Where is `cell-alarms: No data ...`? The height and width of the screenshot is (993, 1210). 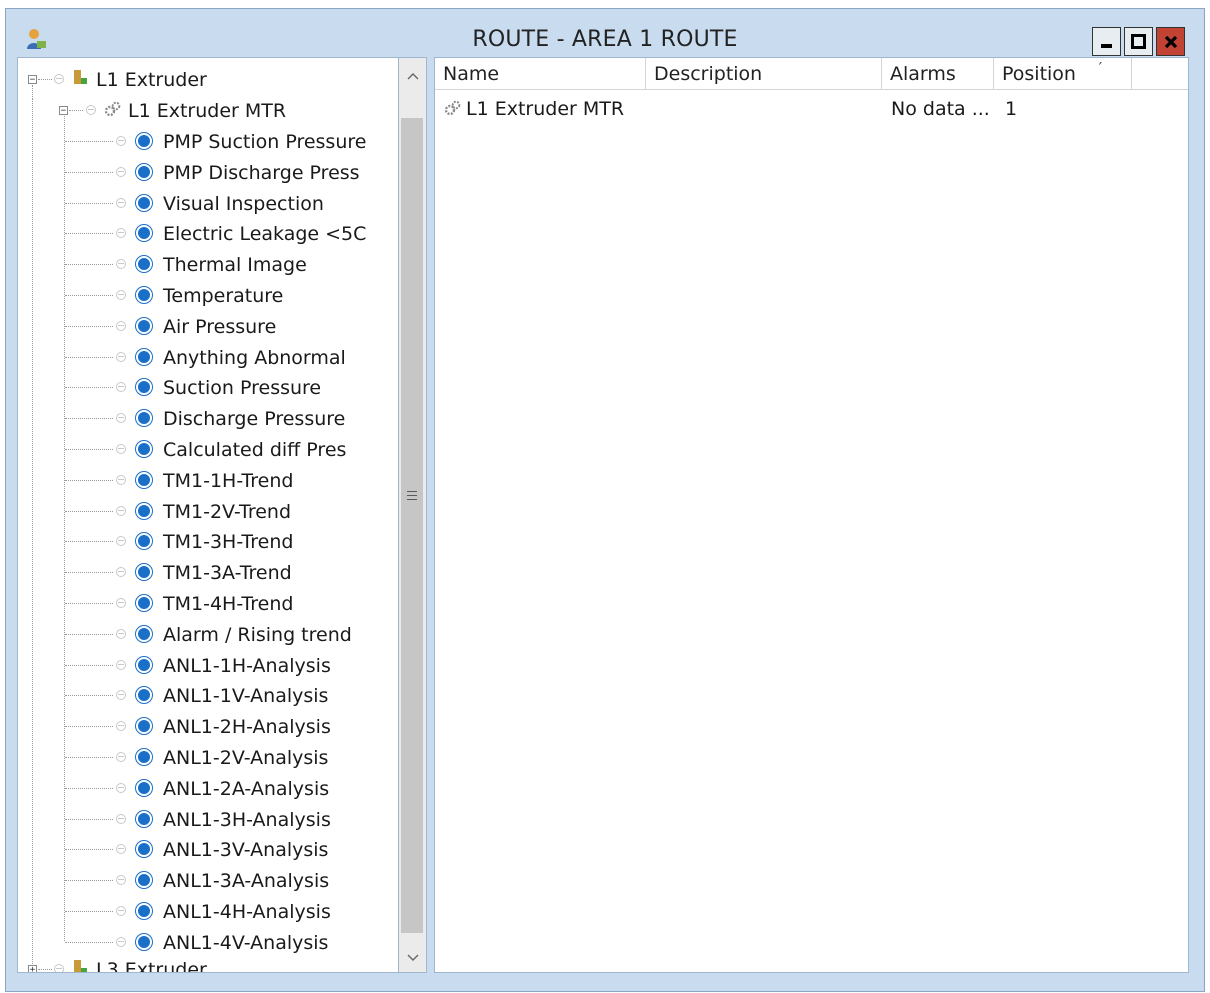
cell-alarms: No data ... is located at coordinates (940, 109).